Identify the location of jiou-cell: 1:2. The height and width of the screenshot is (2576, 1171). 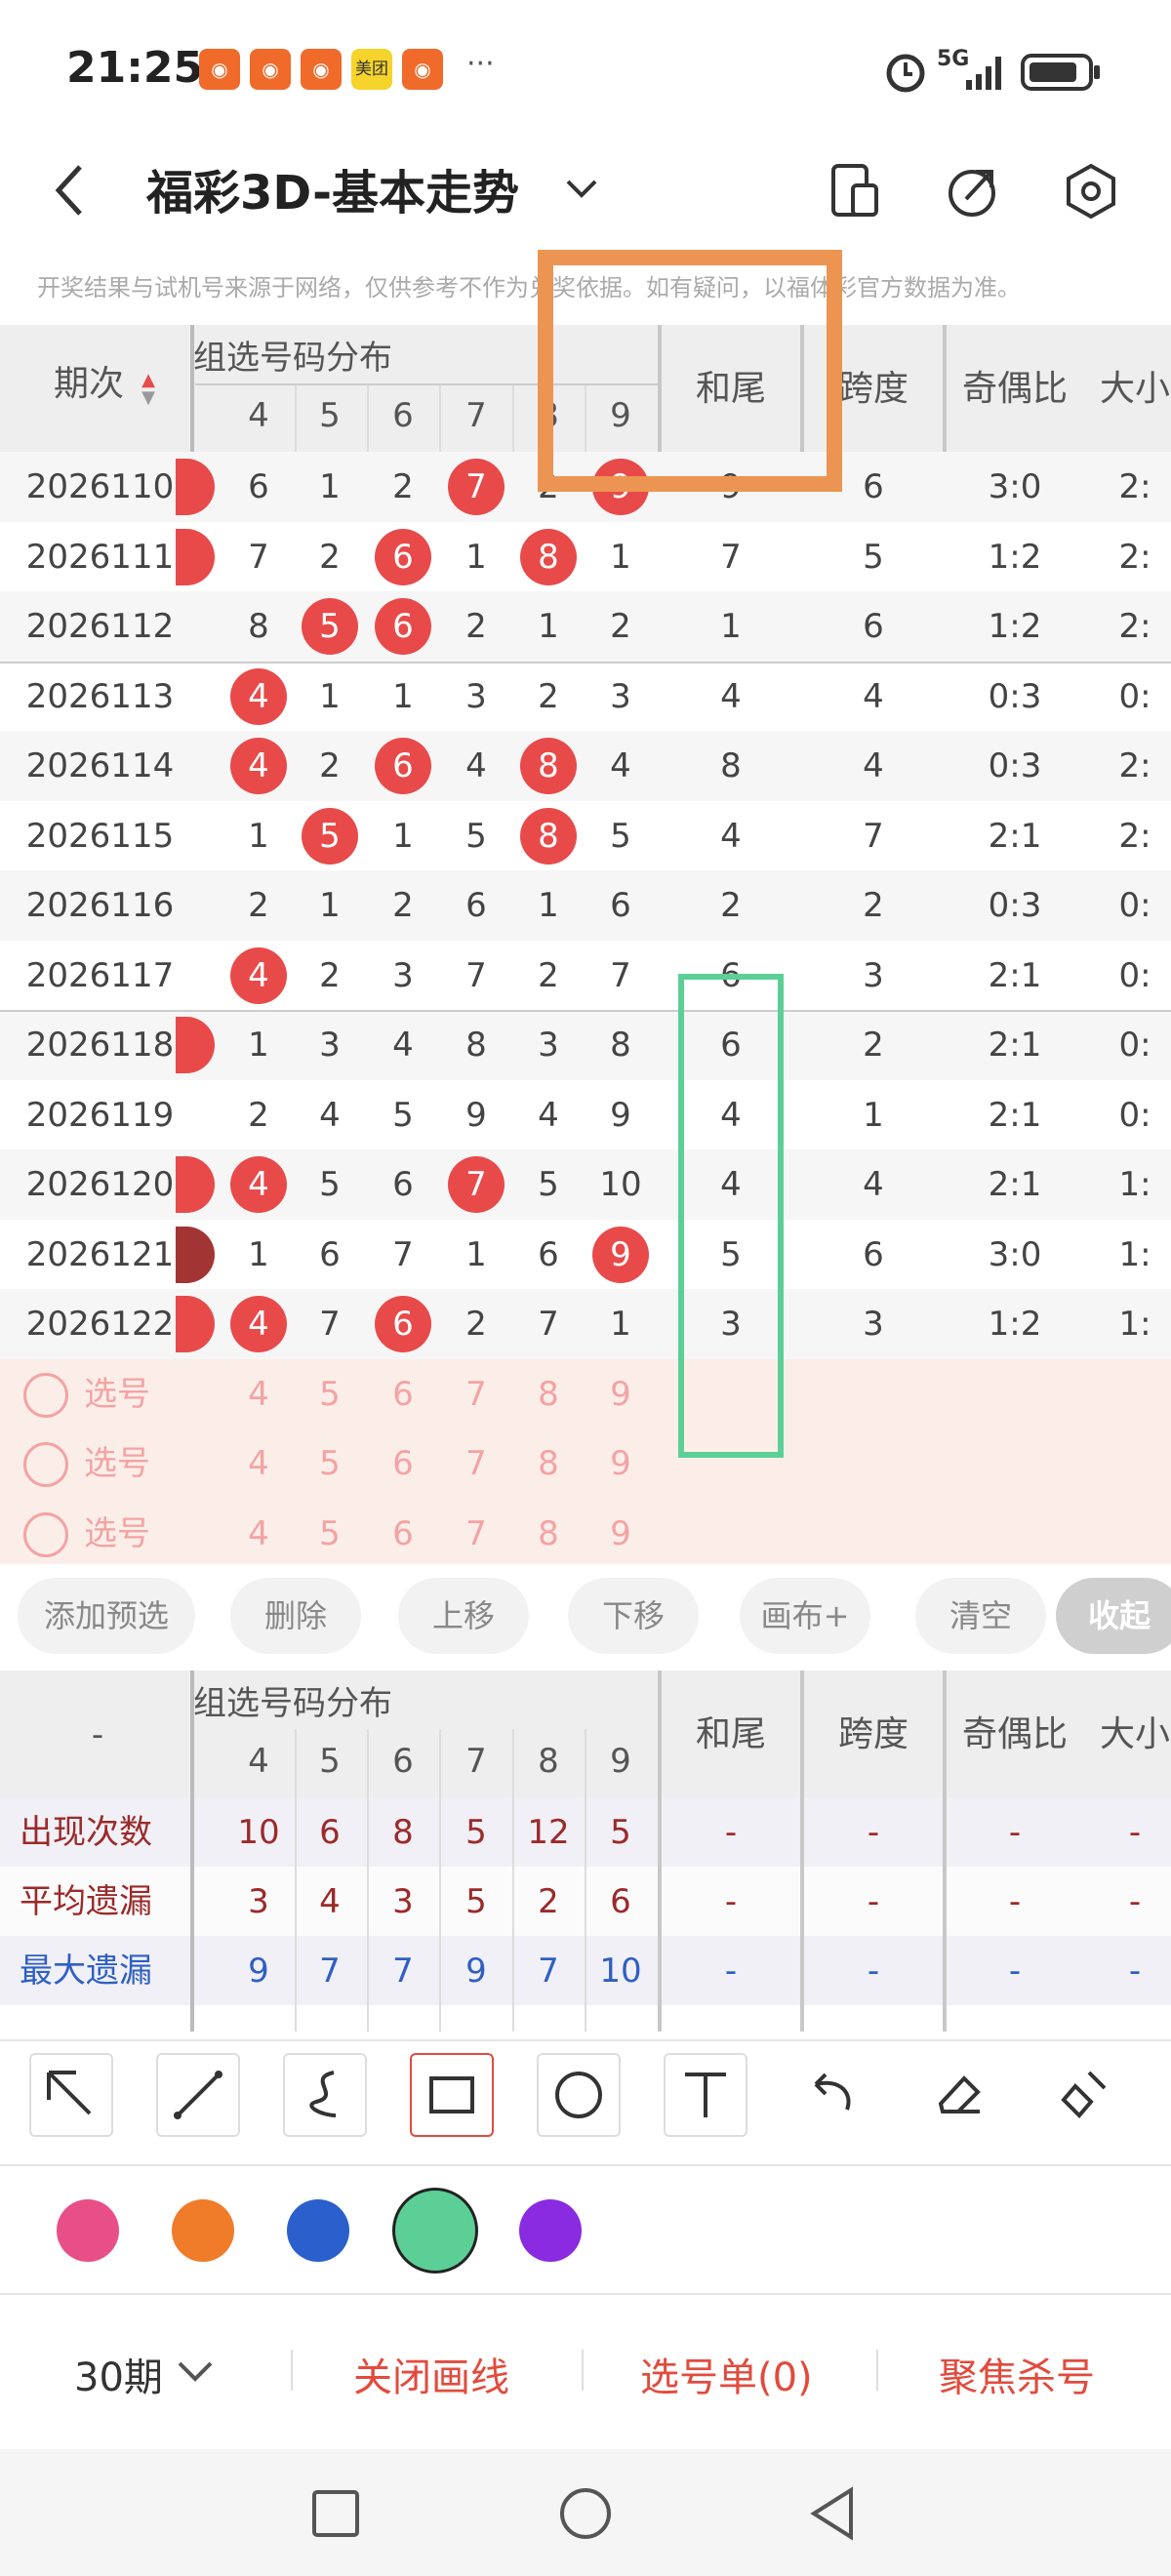
(1015, 557).